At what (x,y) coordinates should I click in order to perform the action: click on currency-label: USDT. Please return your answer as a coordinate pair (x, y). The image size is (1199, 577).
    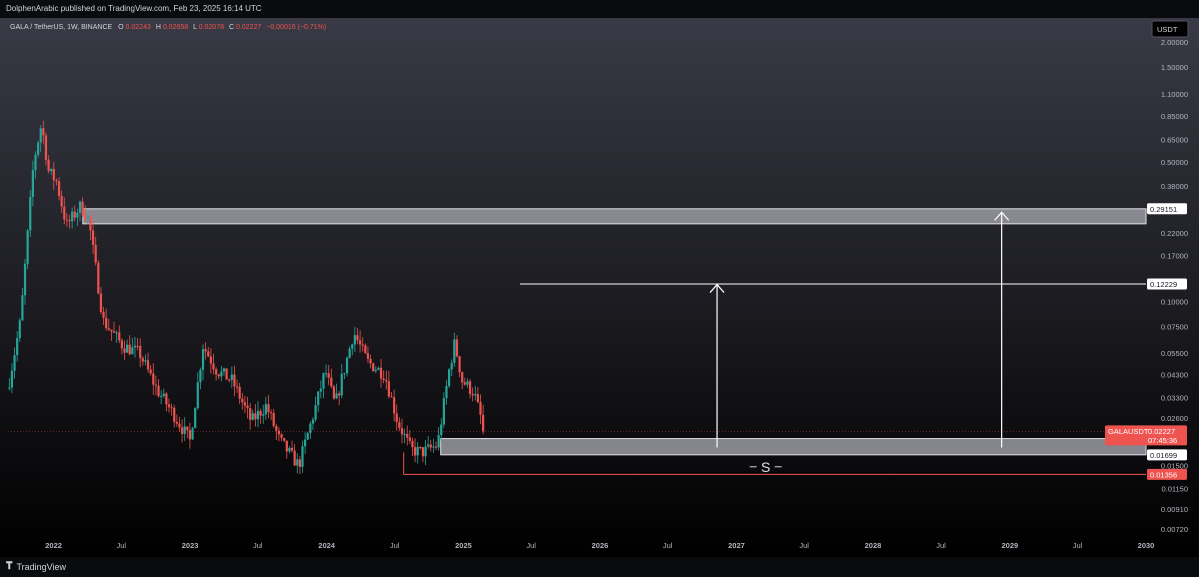
    Looking at the image, I should click on (1167, 29).